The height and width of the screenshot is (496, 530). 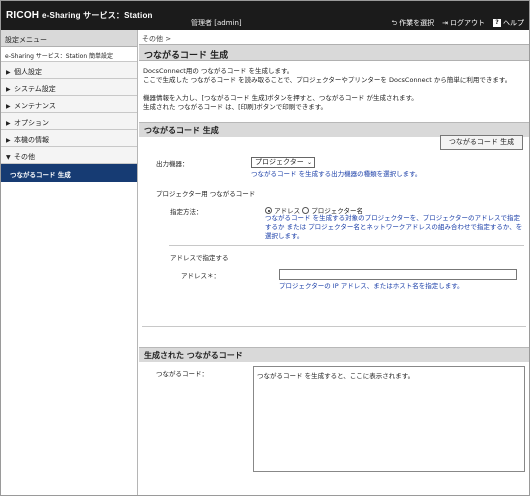 What do you see at coordinates (481, 142) in the screenshot?
I see `generate-code-button: つながるコード 生成` at bounding box center [481, 142].